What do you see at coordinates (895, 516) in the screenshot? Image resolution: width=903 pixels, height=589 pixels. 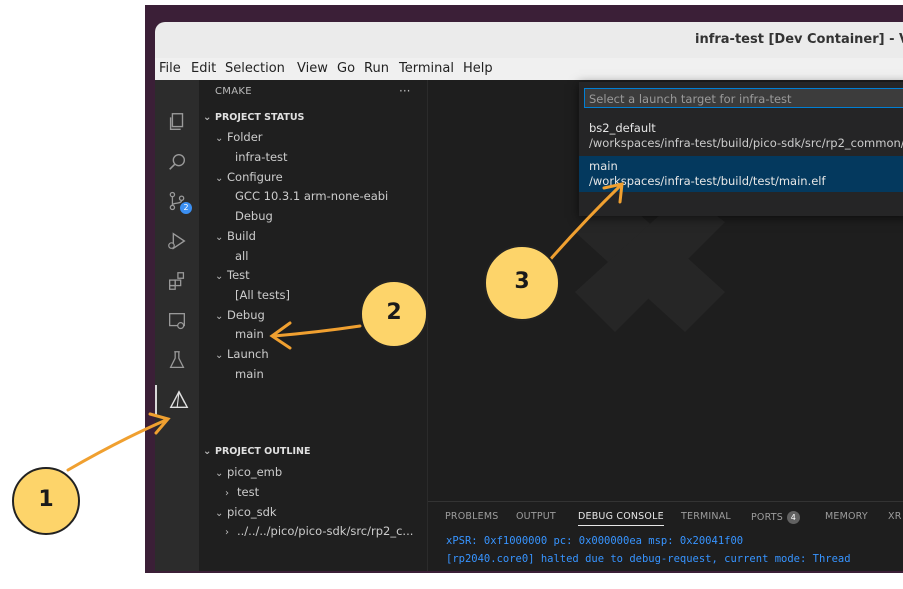 I see `tab-xrtos: XR` at bounding box center [895, 516].